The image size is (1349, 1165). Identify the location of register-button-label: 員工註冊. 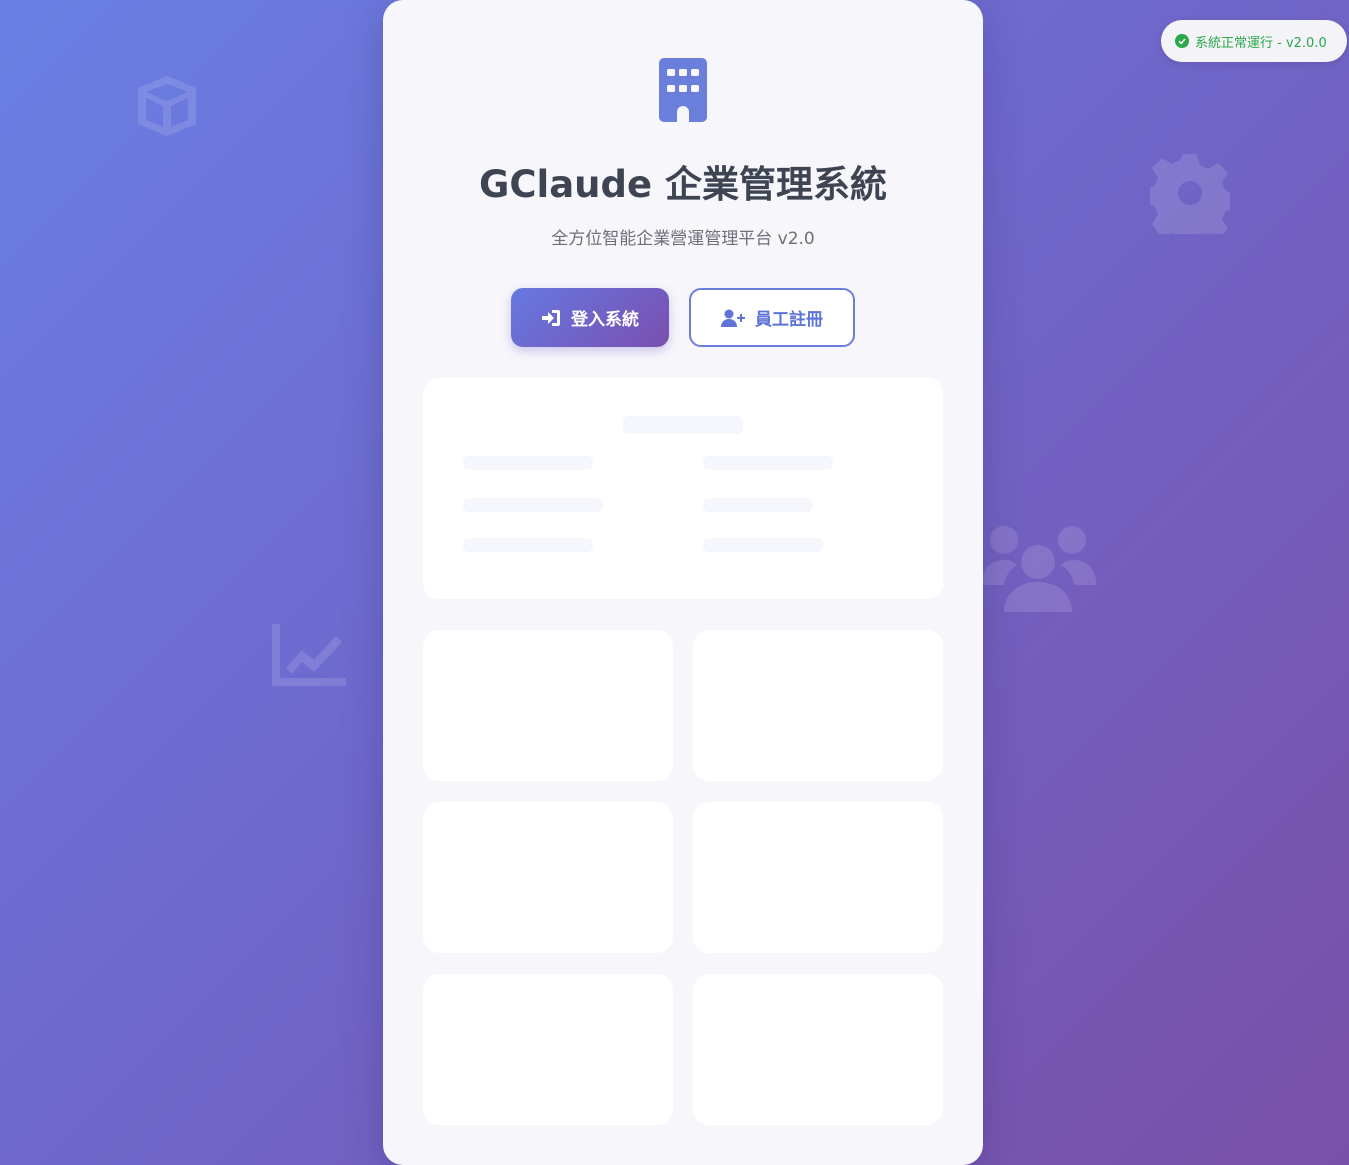
(789, 320).